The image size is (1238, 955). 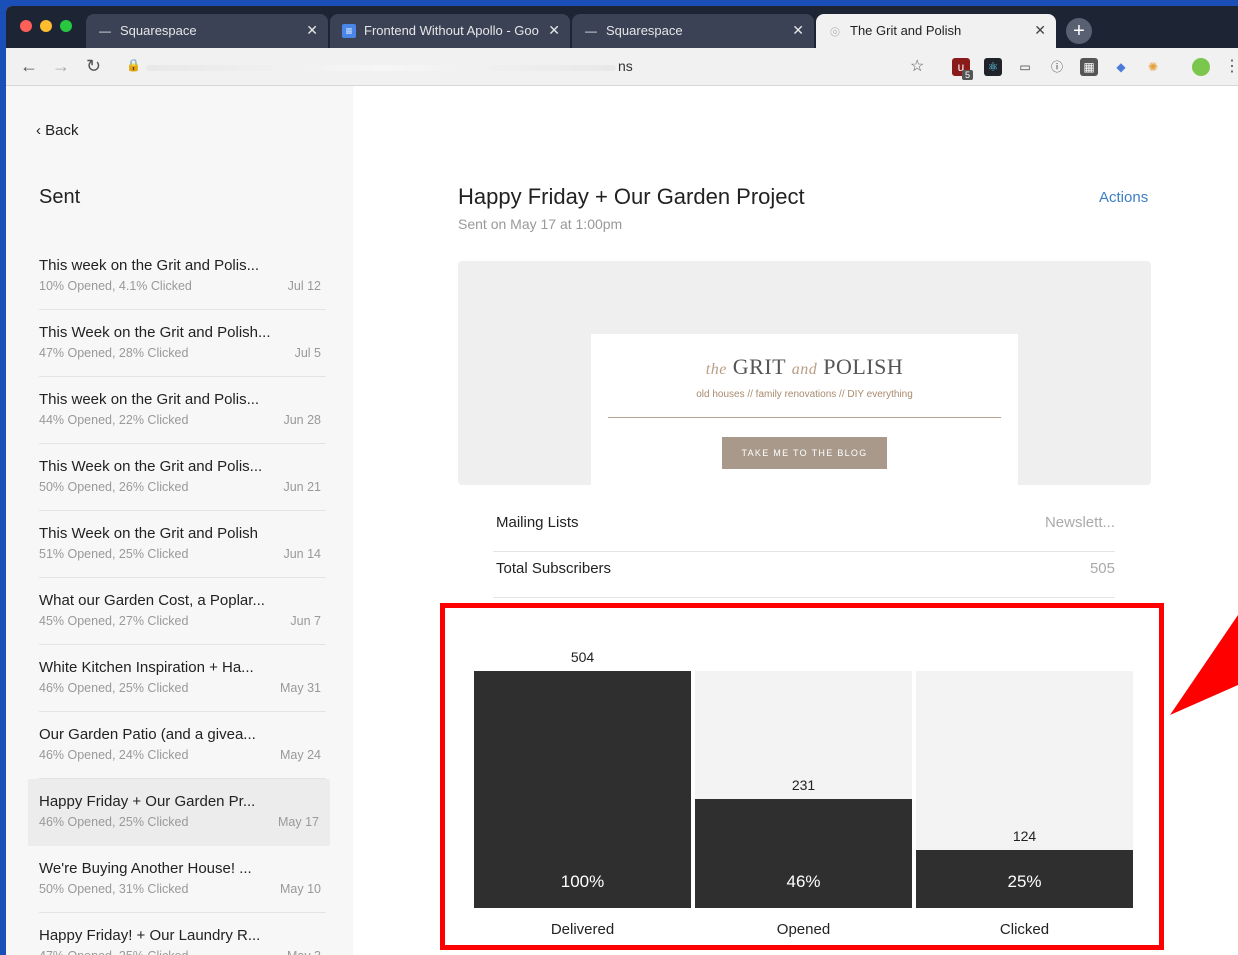 What do you see at coordinates (625, 66) in the screenshot?
I see `url-text: ns` at bounding box center [625, 66].